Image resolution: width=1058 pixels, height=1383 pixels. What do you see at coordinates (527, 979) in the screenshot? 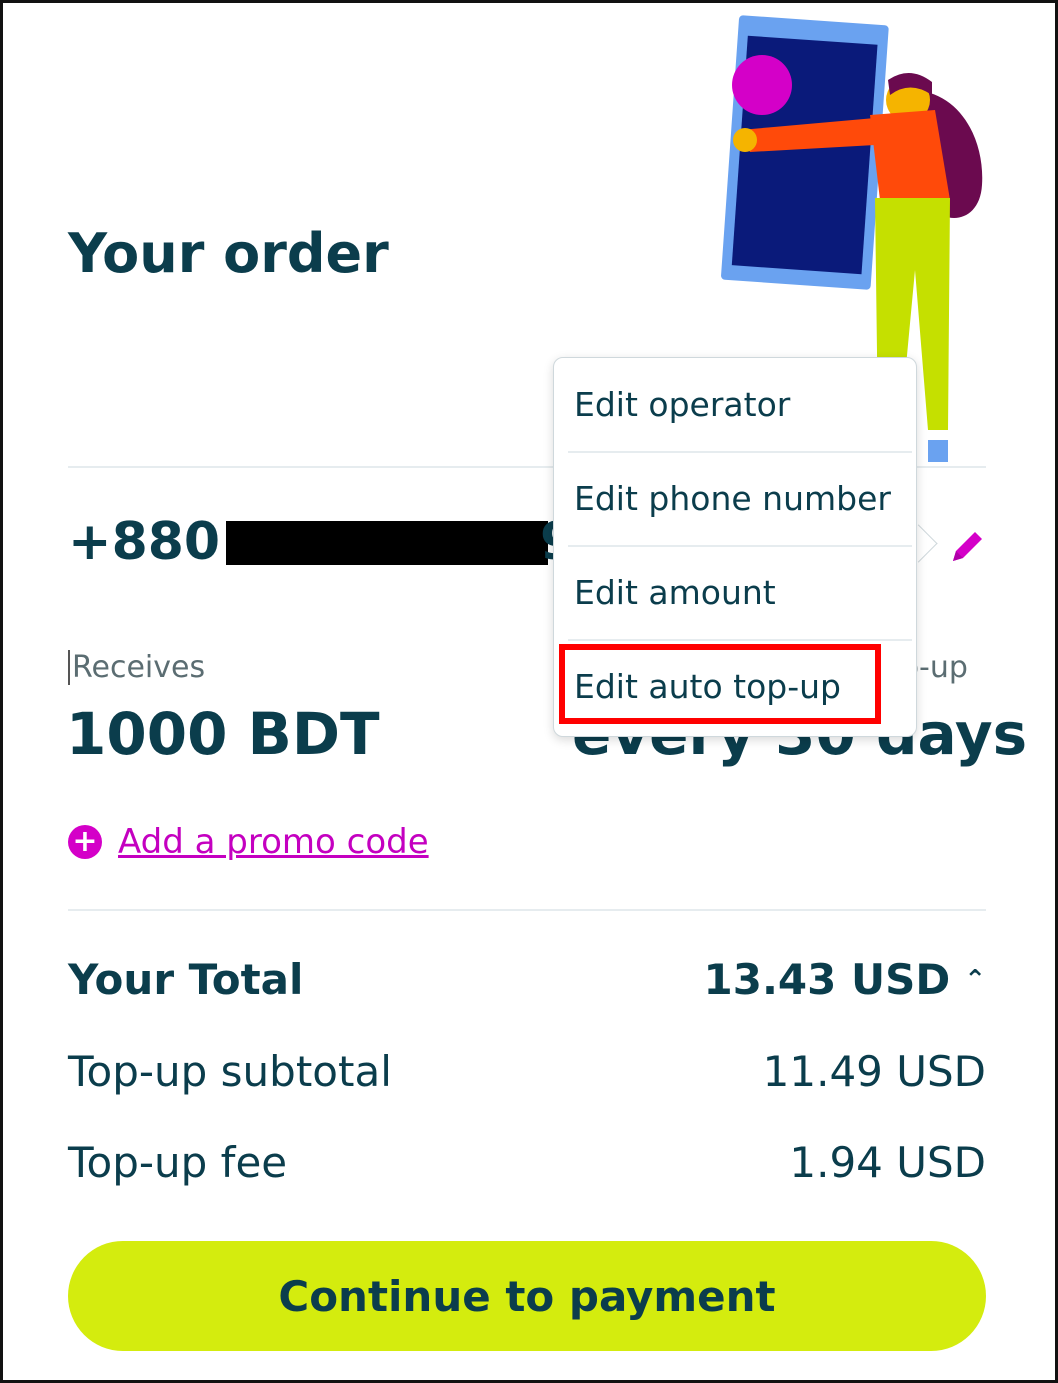
I see `total-row: Your Total 13.43 USD ⌃` at bounding box center [527, 979].